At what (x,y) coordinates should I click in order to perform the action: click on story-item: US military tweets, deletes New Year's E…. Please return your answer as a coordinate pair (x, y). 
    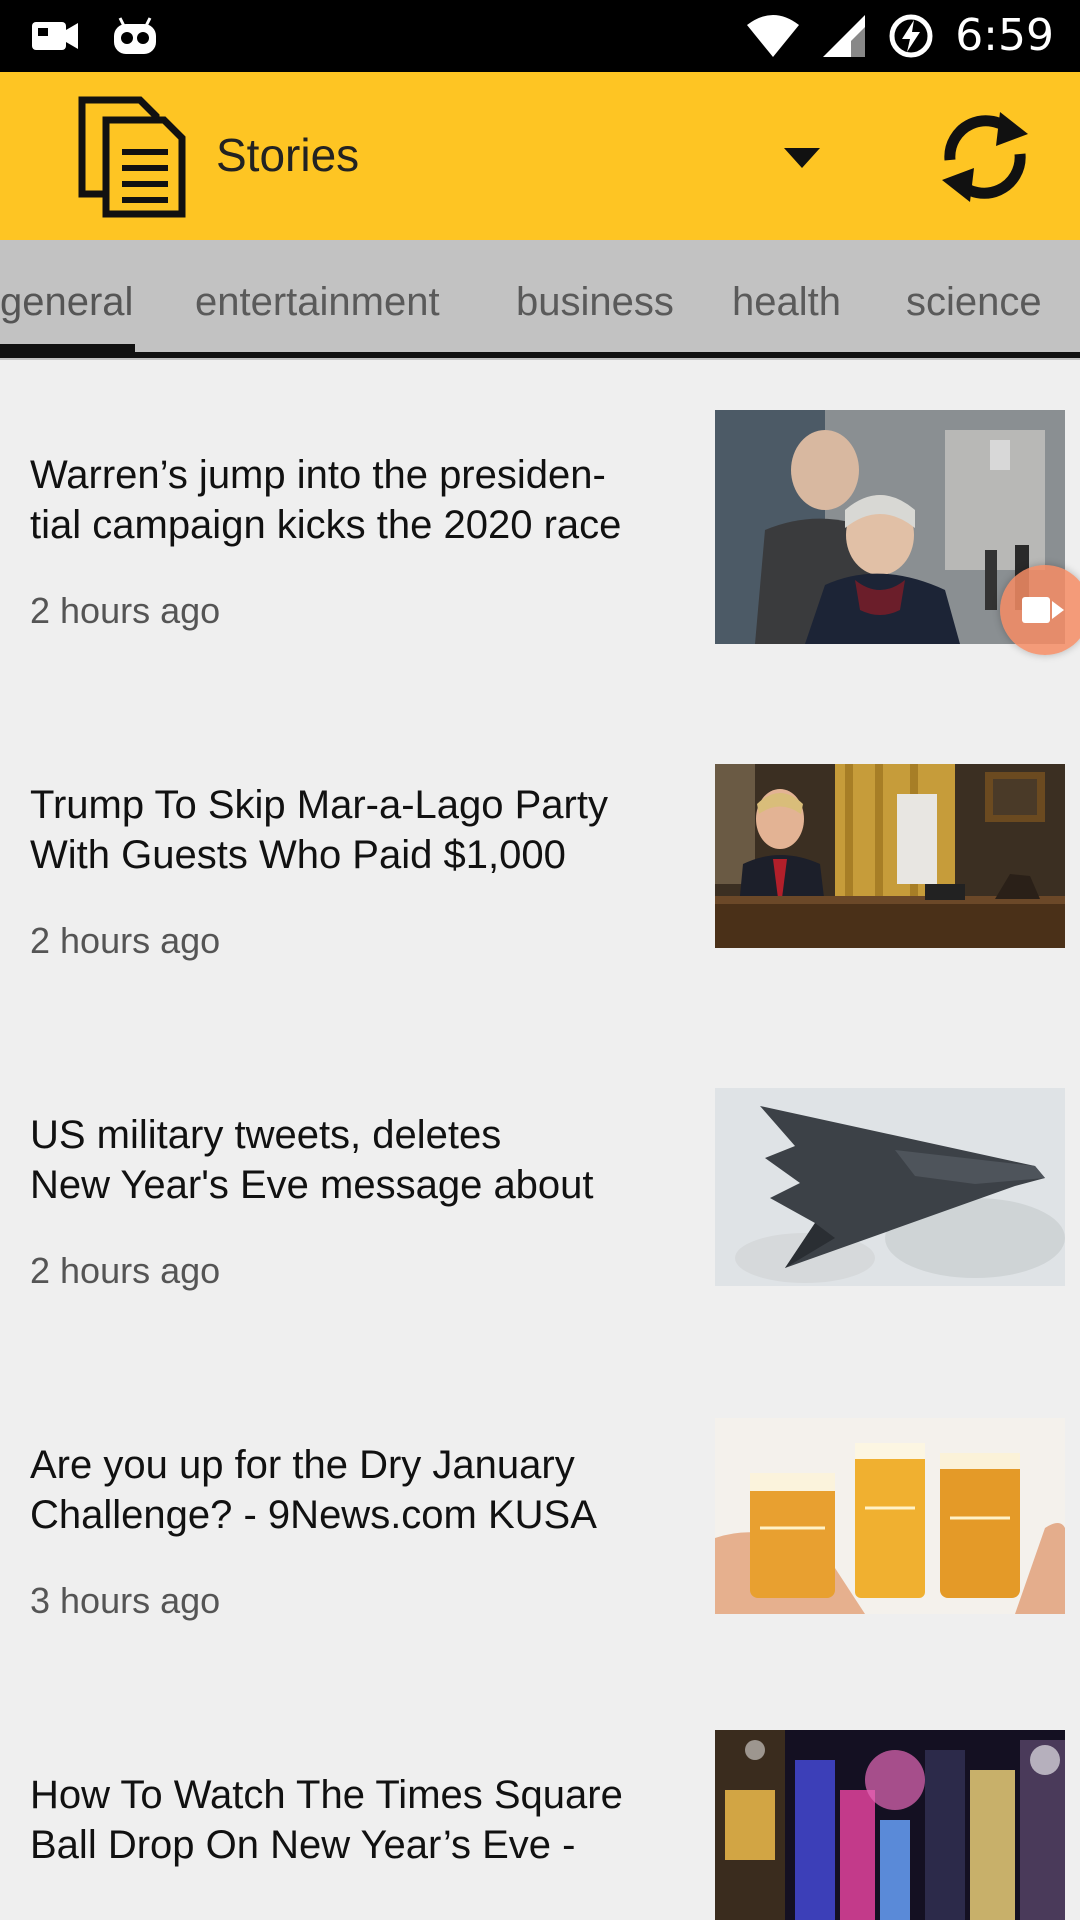
    Looking at the image, I should click on (540, 1189).